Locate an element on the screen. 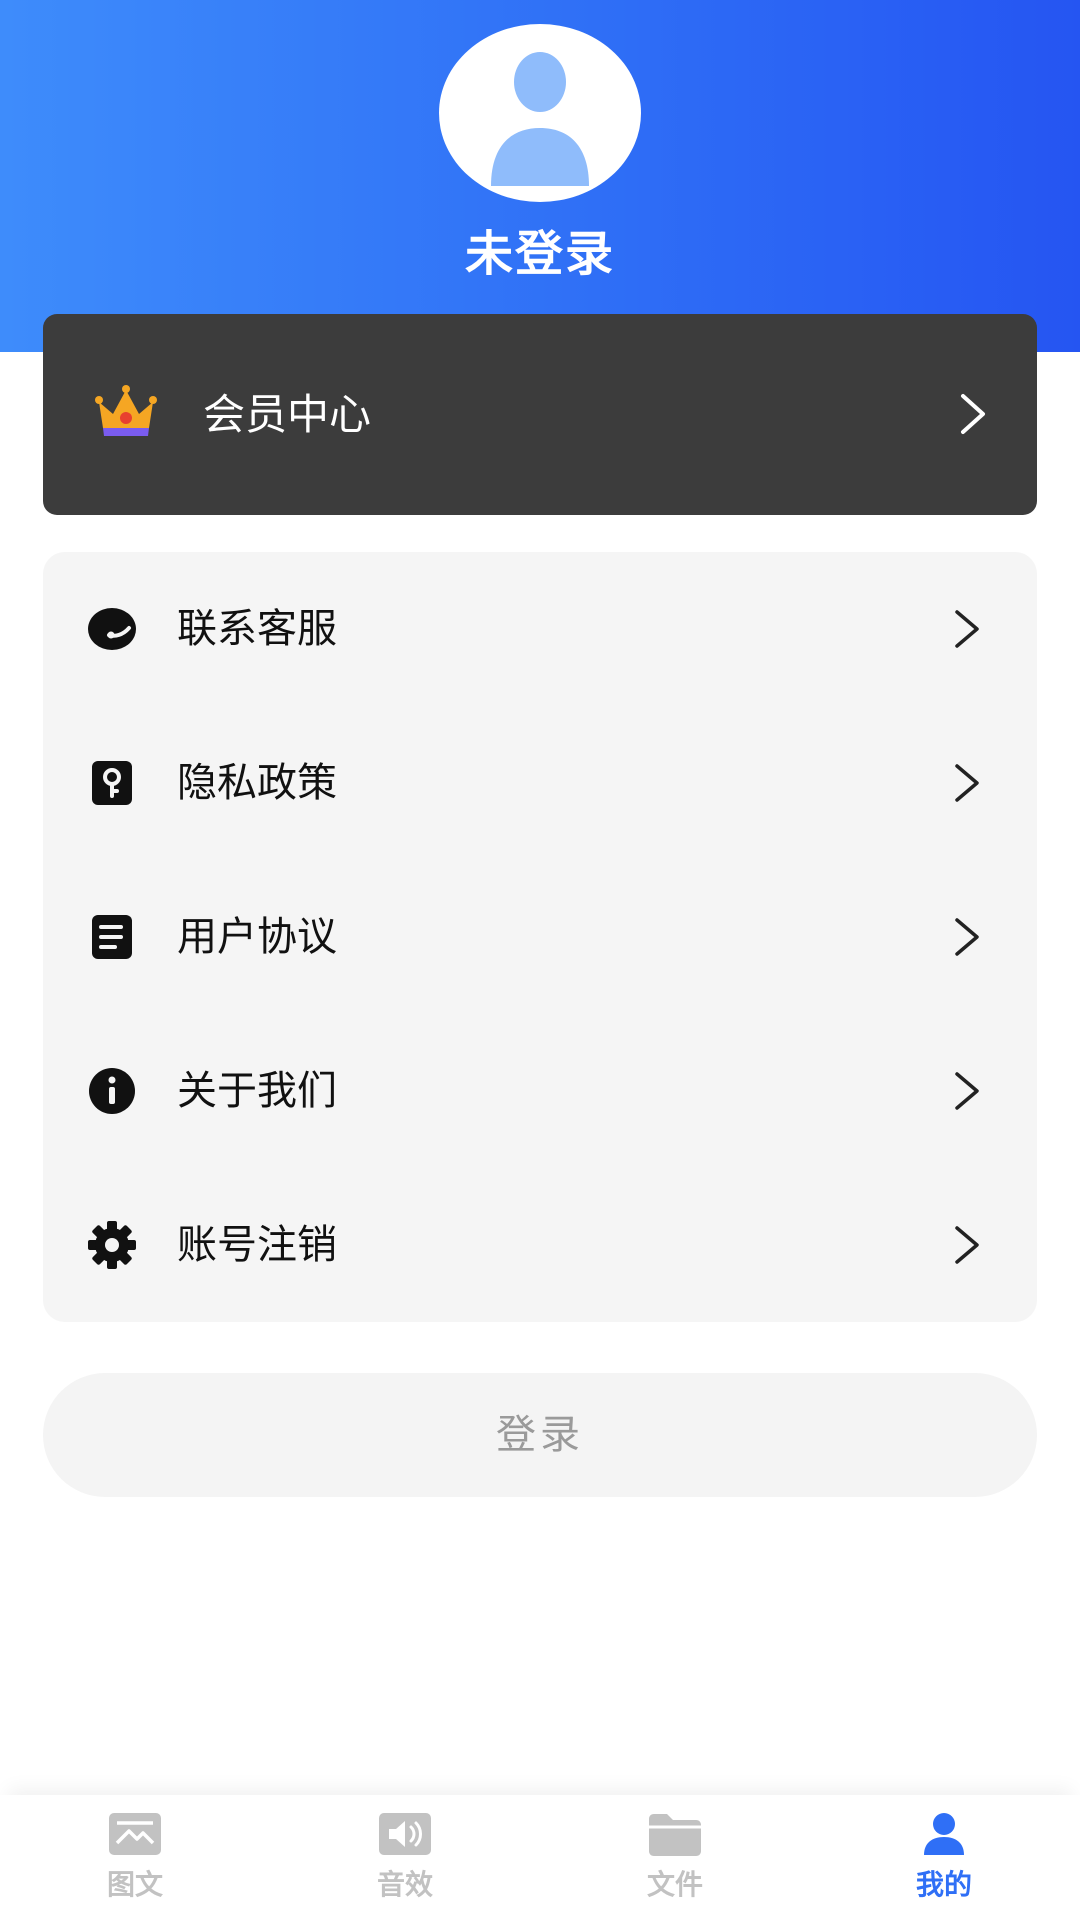 The width and height of the screenshot is (1080, 1920). menu-item-label: 关于我们 is located at coordinates (257, 1091).